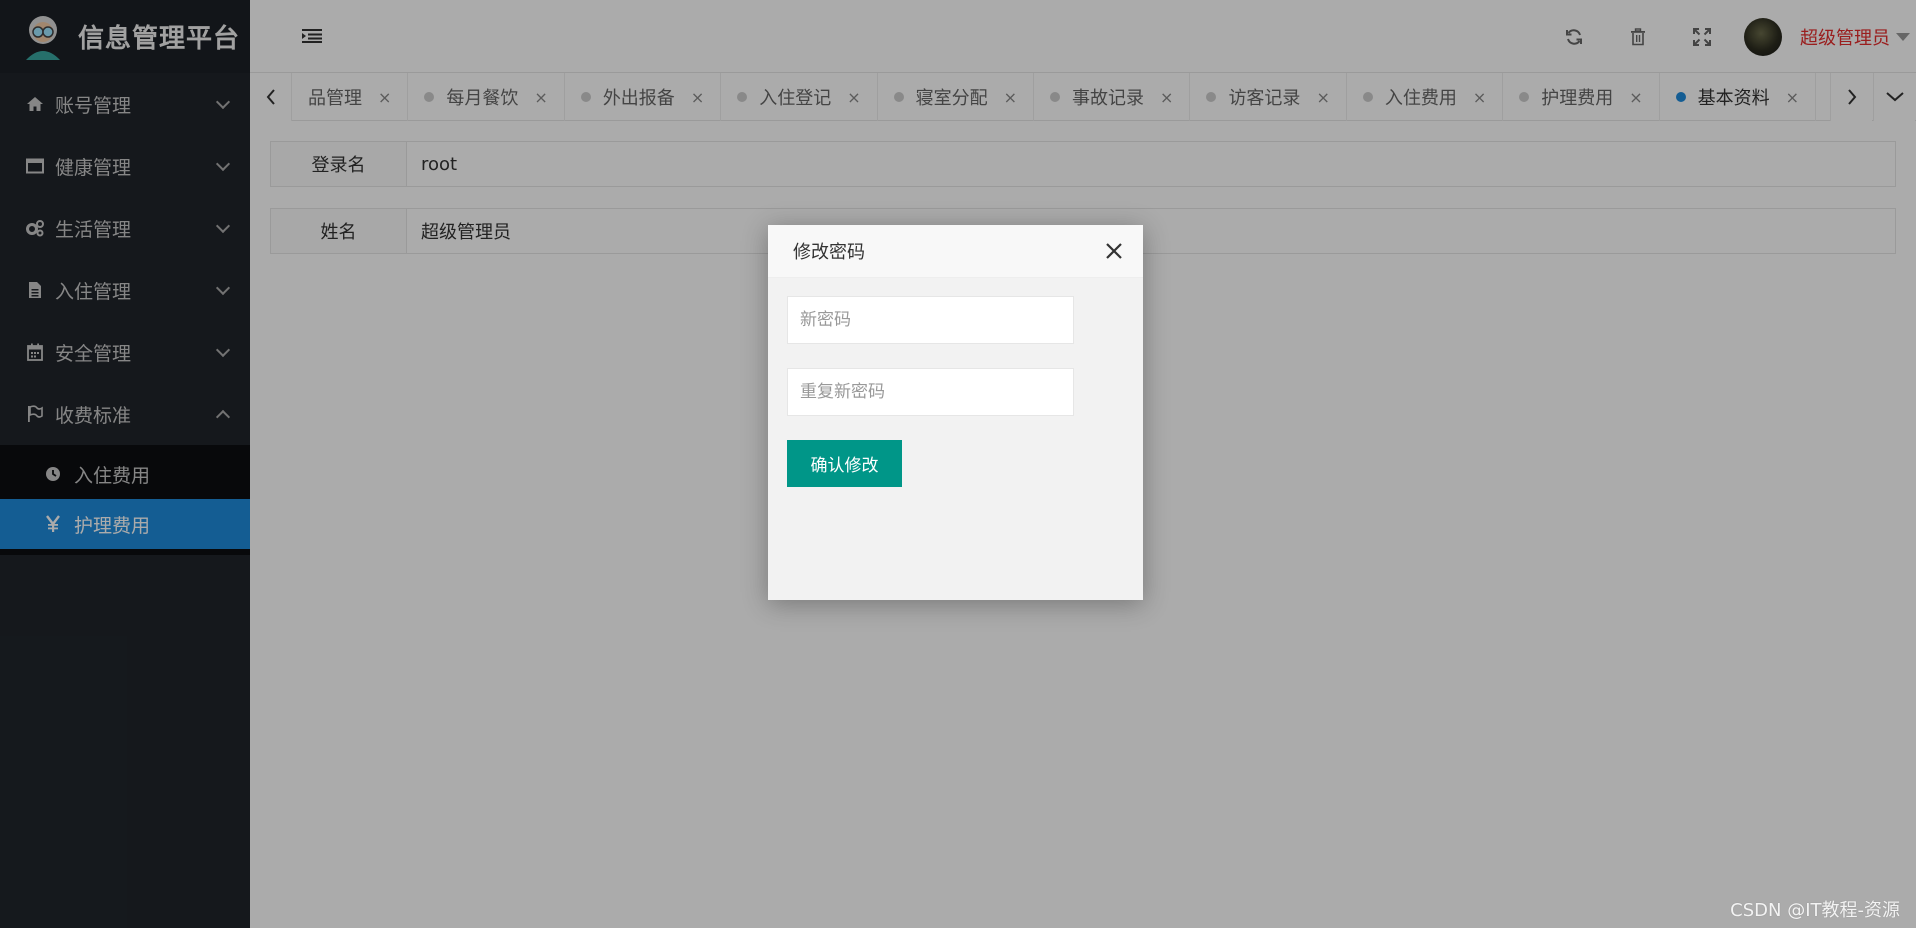 This screenshot has width=1916, height=928. I want to click on modal-title: 修改密码, so click(829, 252).